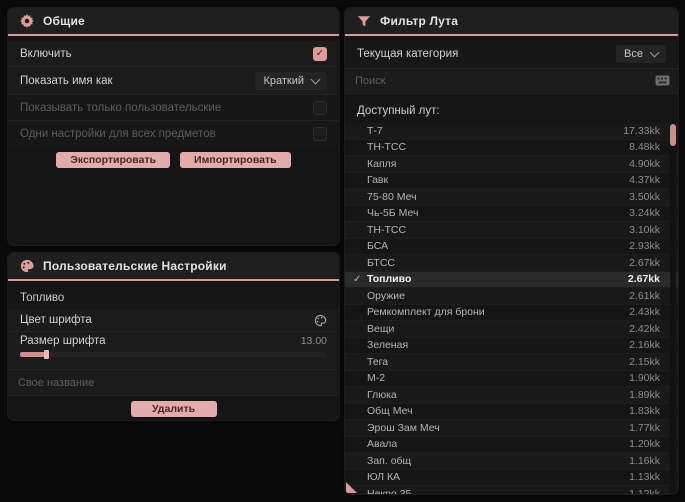  I want to click on loot-item-row: ✓ М-2 1.90kk, so click(511, 378).